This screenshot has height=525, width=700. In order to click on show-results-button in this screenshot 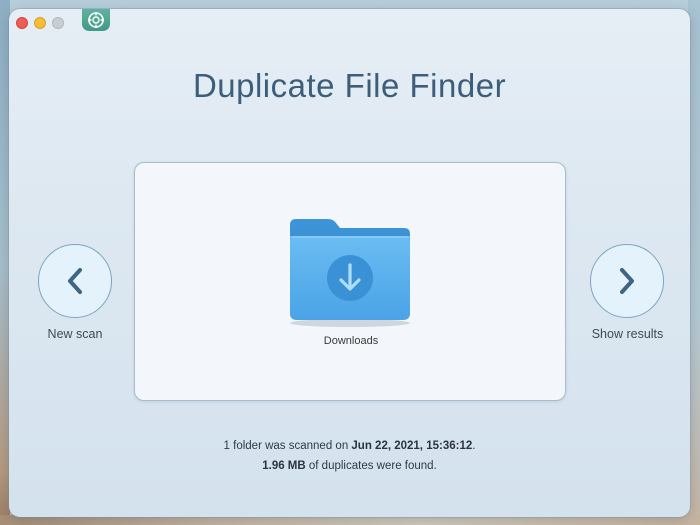, I will do `click(627, 281)`.